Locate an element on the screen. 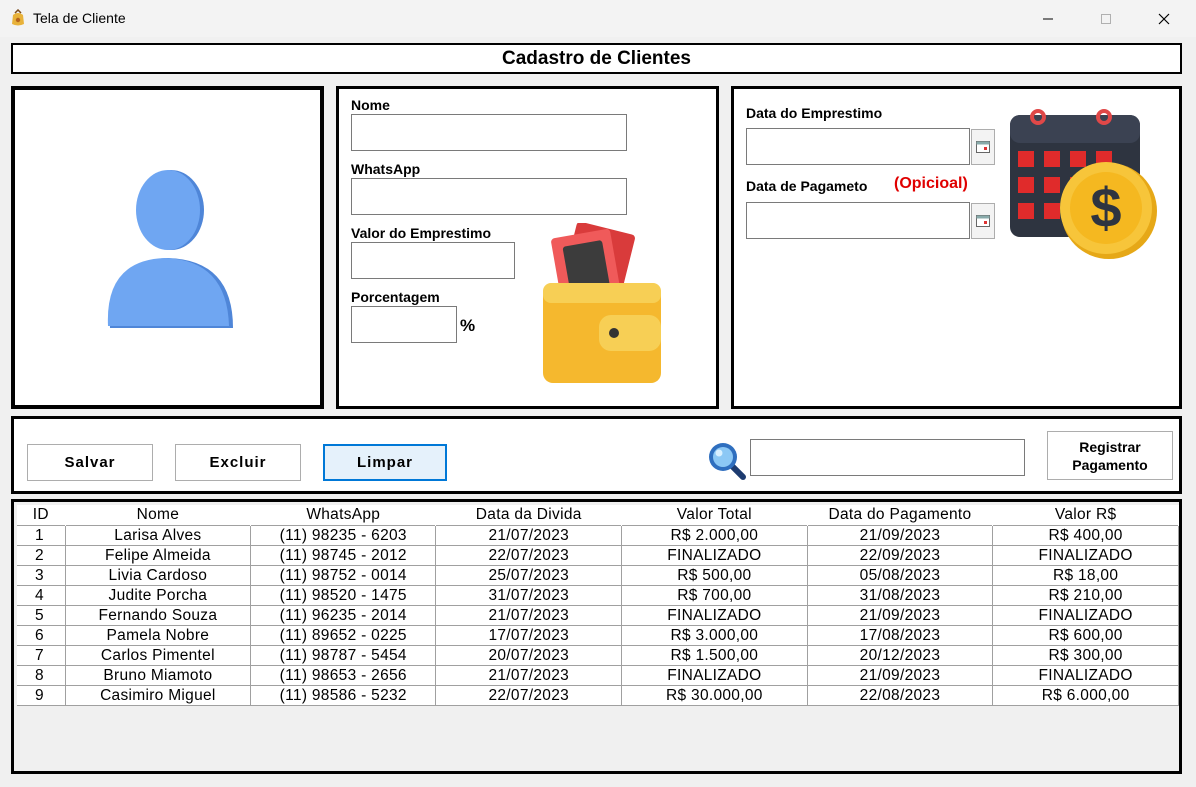  maximize-button is located at coordinates (1106, 18).